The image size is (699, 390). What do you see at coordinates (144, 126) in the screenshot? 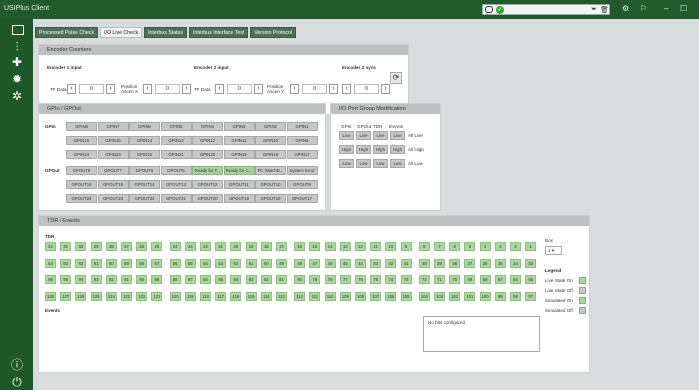
I see `gpin-button: GPIN6` at bounding box center [144, 126].